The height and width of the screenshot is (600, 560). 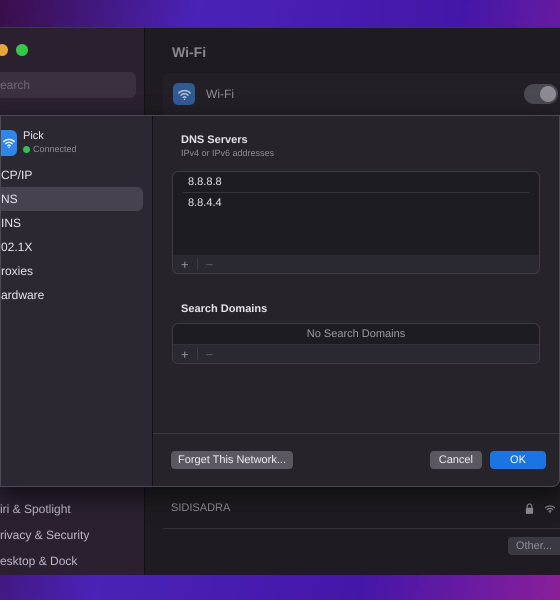 What do you see at coordinates (201, 508) in the screenshot?
I see `network-name: SIDISADRA` at bounding box center [201, 508].